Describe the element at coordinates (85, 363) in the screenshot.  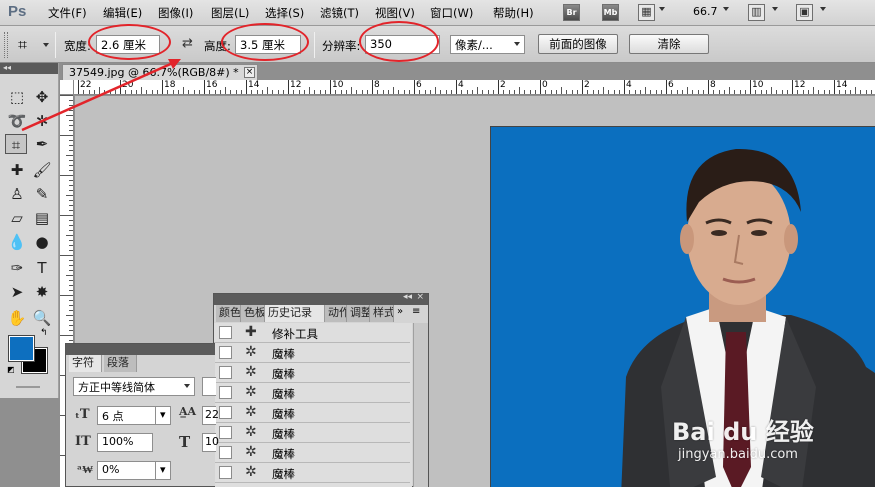
I see `tab-character: 字符` at that location.